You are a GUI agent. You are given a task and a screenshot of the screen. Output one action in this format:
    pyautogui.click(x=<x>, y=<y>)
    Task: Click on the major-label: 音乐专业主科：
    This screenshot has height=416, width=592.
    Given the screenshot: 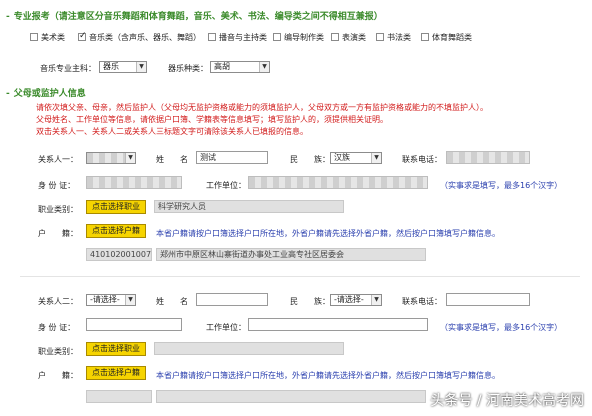 What is the action you would take?
    pyautogui.click(x=68, y=68)
    